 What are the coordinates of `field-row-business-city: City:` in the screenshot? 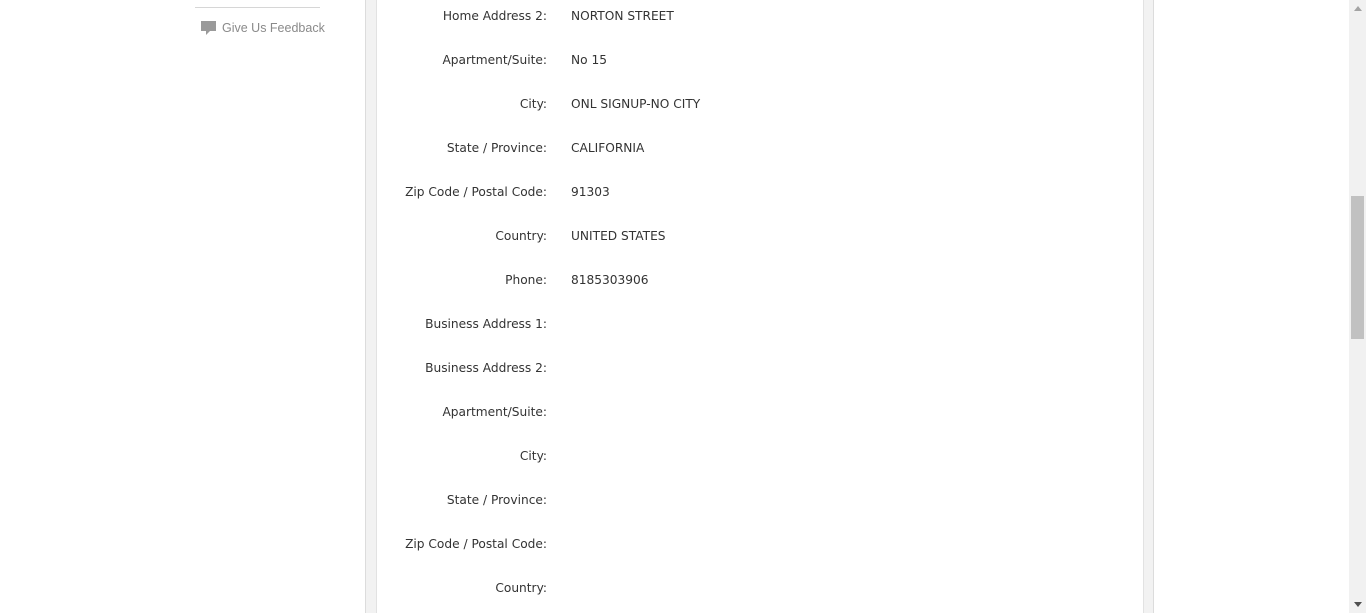 It's located at (760, 457).